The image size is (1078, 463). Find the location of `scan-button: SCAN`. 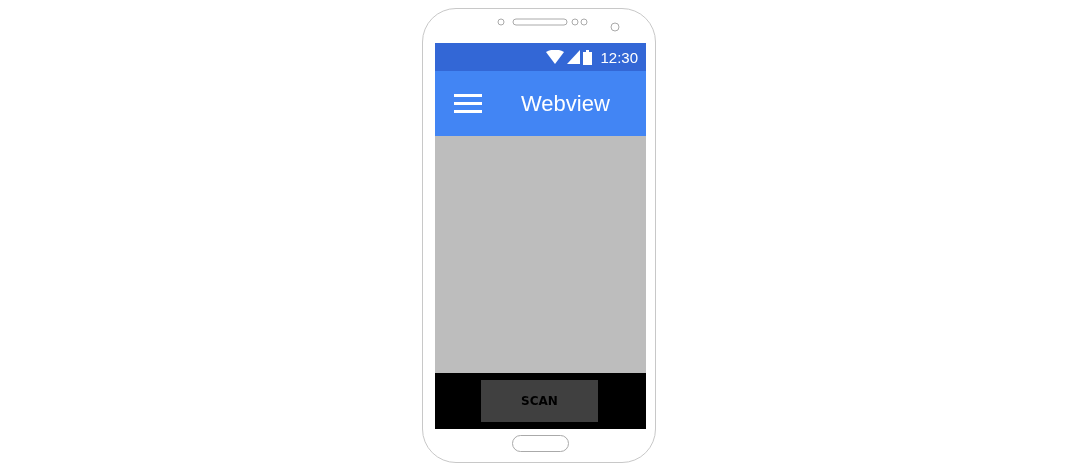

scan-button: SCAN is located at coordinates (539, 401).